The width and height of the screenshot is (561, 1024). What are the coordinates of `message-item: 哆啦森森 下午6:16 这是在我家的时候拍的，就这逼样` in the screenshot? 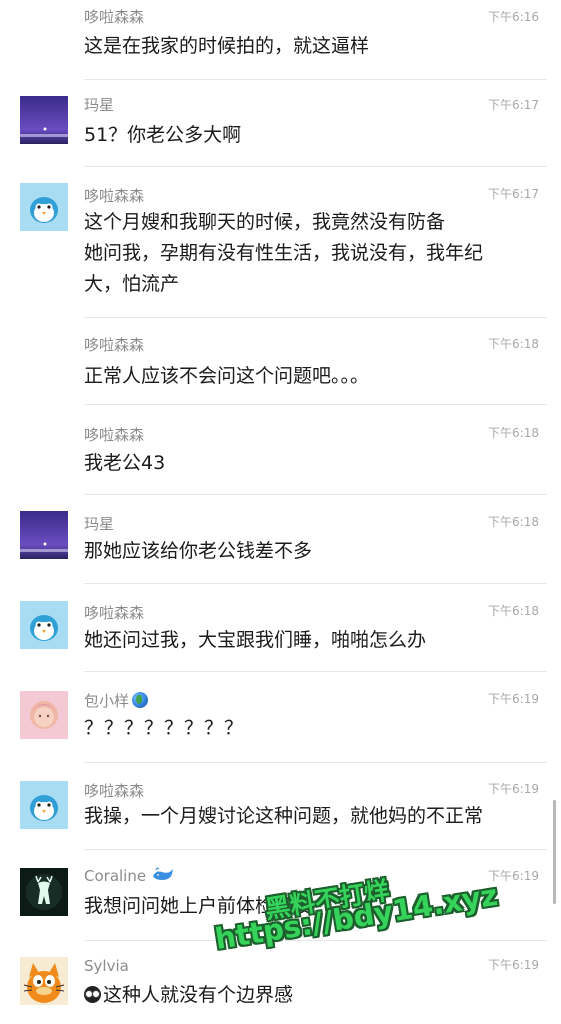 It's located at (280, 40).